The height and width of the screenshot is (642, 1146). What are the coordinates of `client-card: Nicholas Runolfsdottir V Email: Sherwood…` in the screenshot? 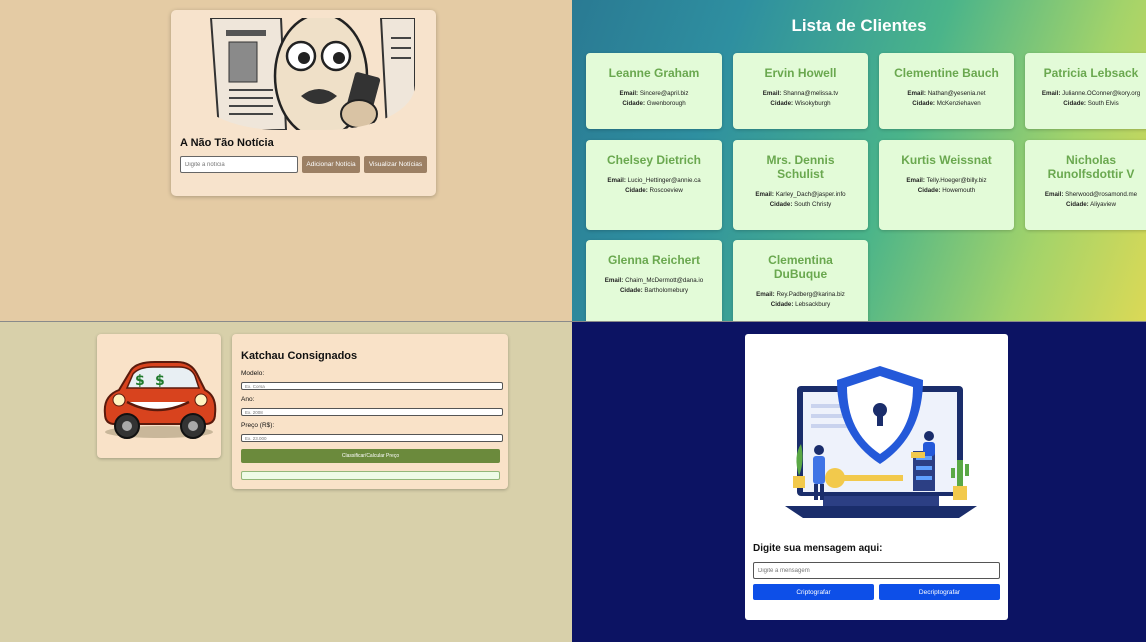 It's located at (1085, 185).